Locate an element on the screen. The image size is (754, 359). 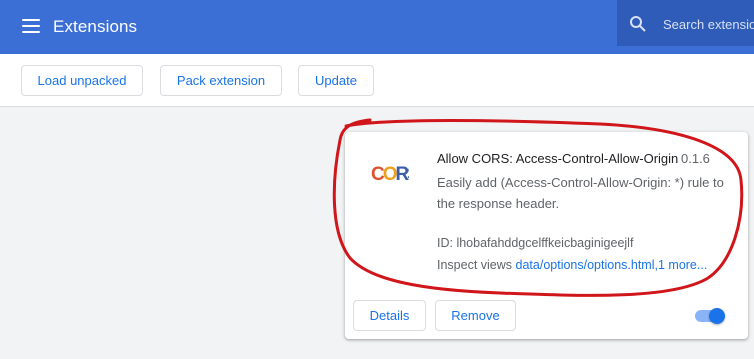
pack-extension-button: Pack extension is located at coordinates (221, 80).